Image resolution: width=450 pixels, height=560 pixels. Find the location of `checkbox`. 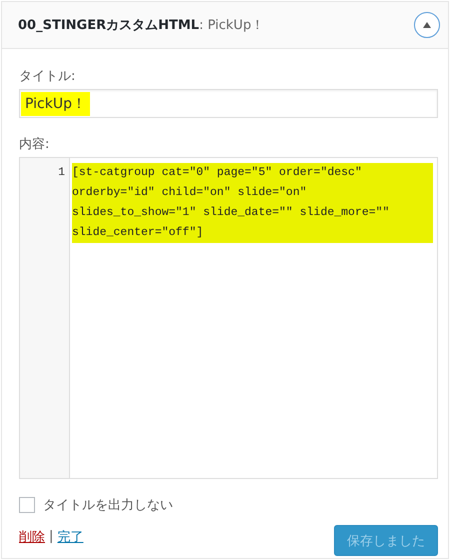

checkbox is located at coordinates (27, 505).